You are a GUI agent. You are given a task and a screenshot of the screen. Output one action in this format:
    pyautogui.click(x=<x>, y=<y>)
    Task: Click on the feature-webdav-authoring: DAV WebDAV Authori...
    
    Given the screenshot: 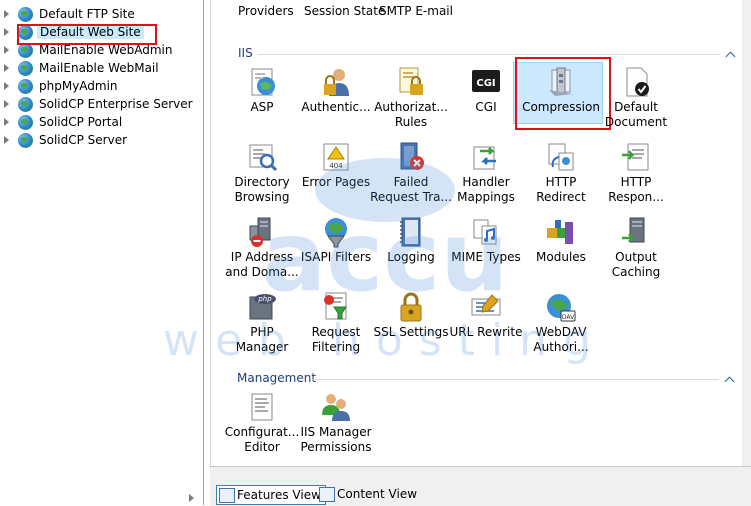 What is the action you would take?
    pyautogui.click(x=561, y=327)
    